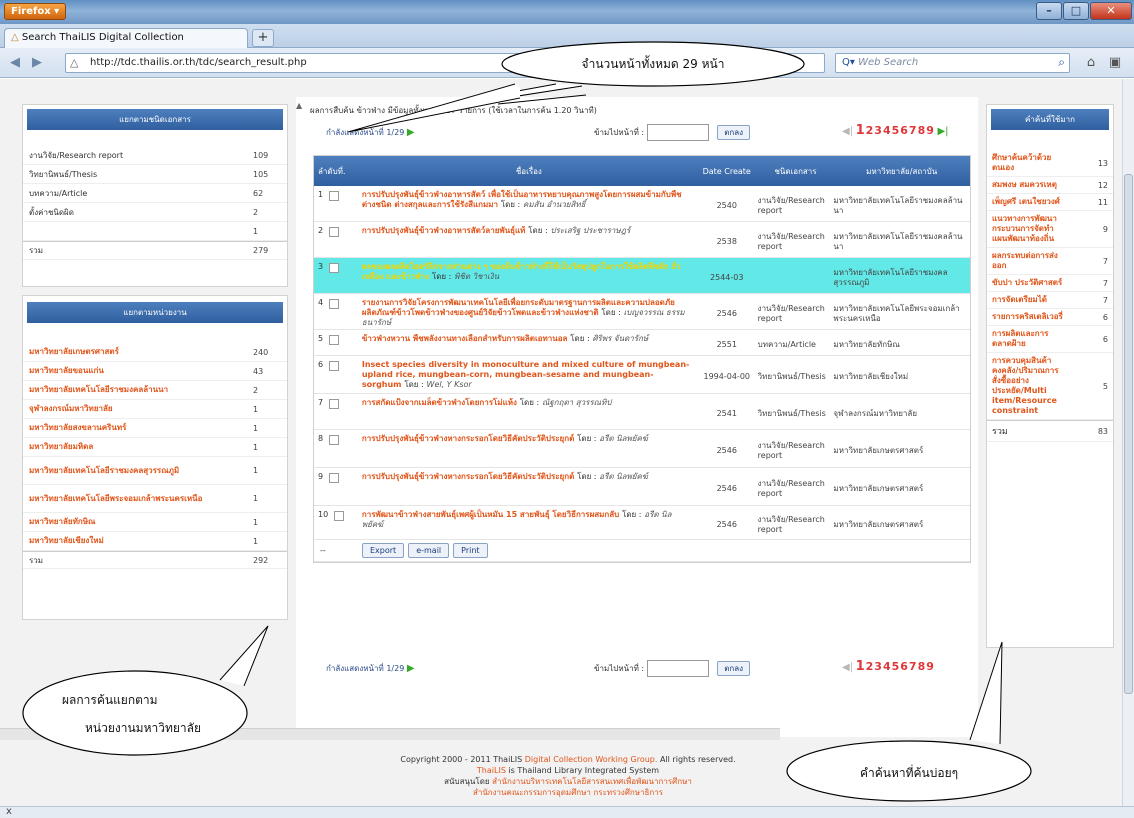  What do you see at coordinates (1028, 283) in the screenshot?
I see `popular-term-link: ขับปา ประวัติศาสตร์` at bounding box center [1028, 283].